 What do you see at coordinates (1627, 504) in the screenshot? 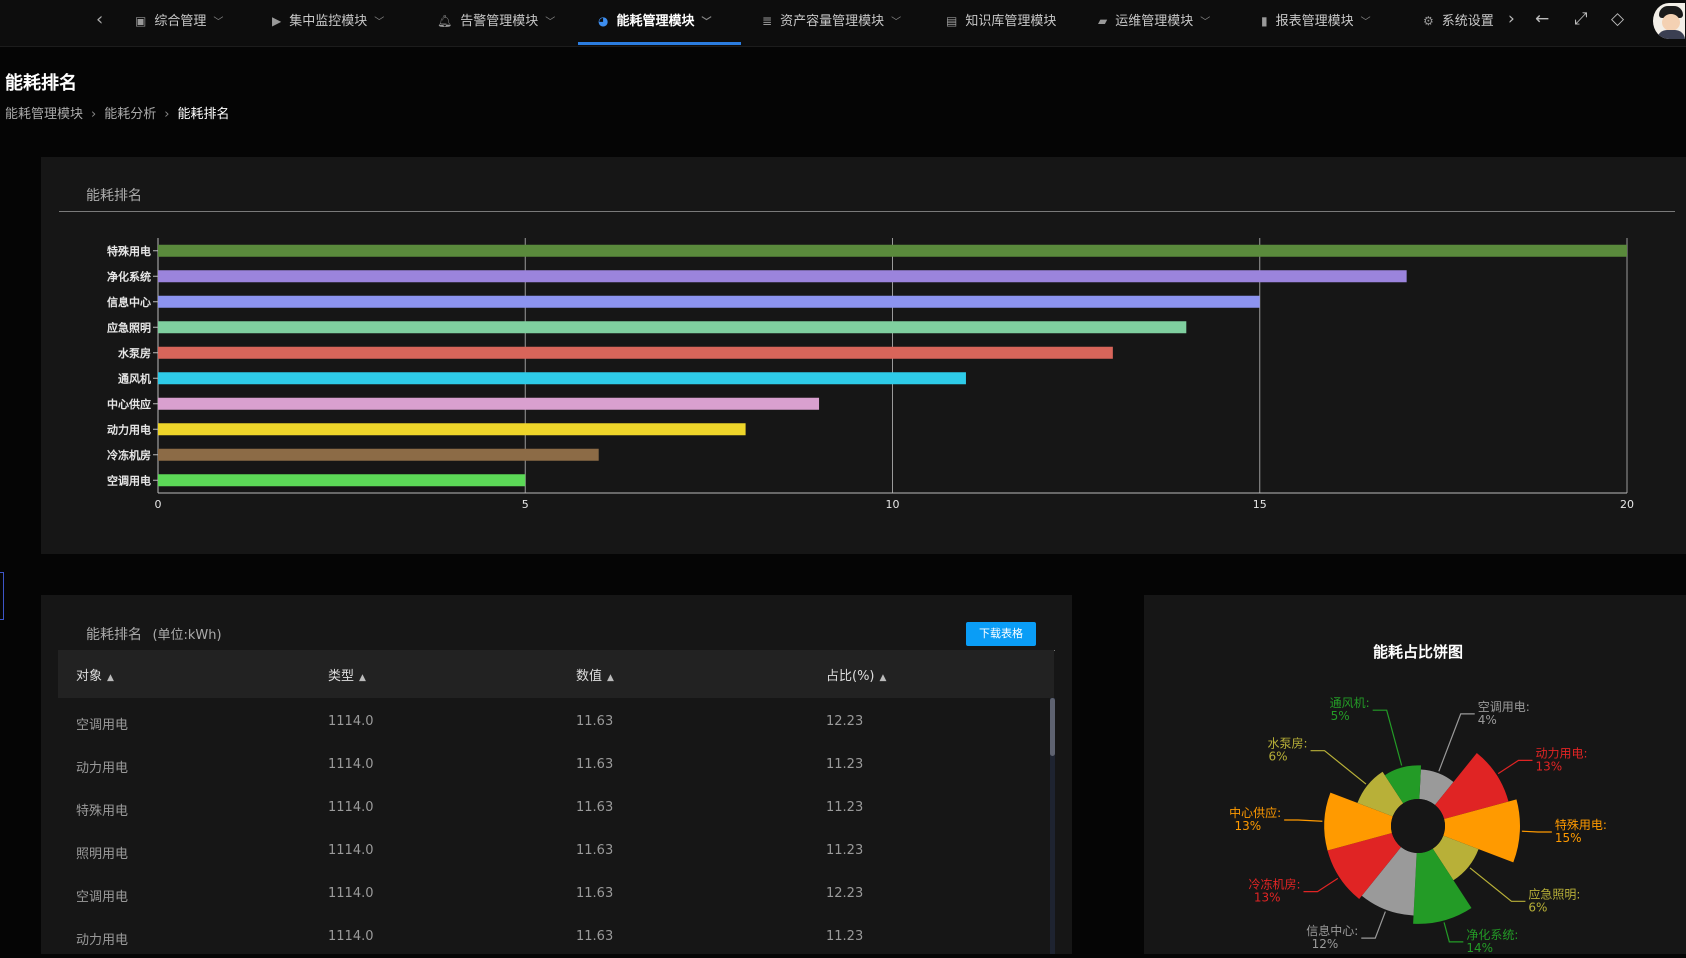
I see `x-tick-label: 20` at bounding box center [1627, 504].